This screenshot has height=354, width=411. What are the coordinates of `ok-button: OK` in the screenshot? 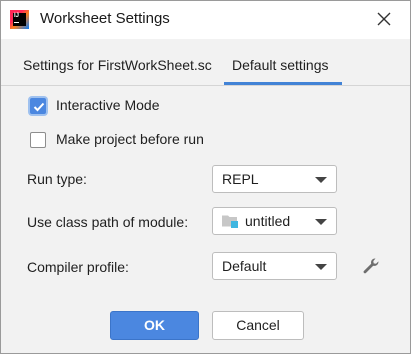 It's located at (154, 325).